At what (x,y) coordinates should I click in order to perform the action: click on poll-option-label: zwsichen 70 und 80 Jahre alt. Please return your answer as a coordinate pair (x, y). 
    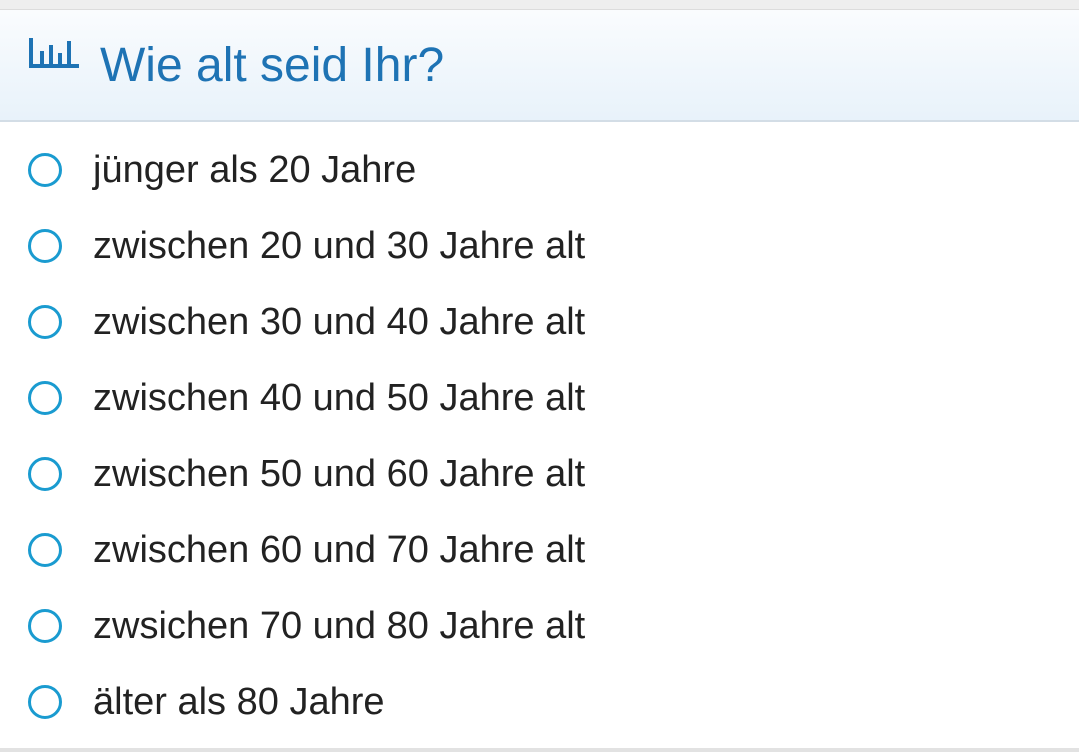
    Looking at the image, I should click on (339, 626).